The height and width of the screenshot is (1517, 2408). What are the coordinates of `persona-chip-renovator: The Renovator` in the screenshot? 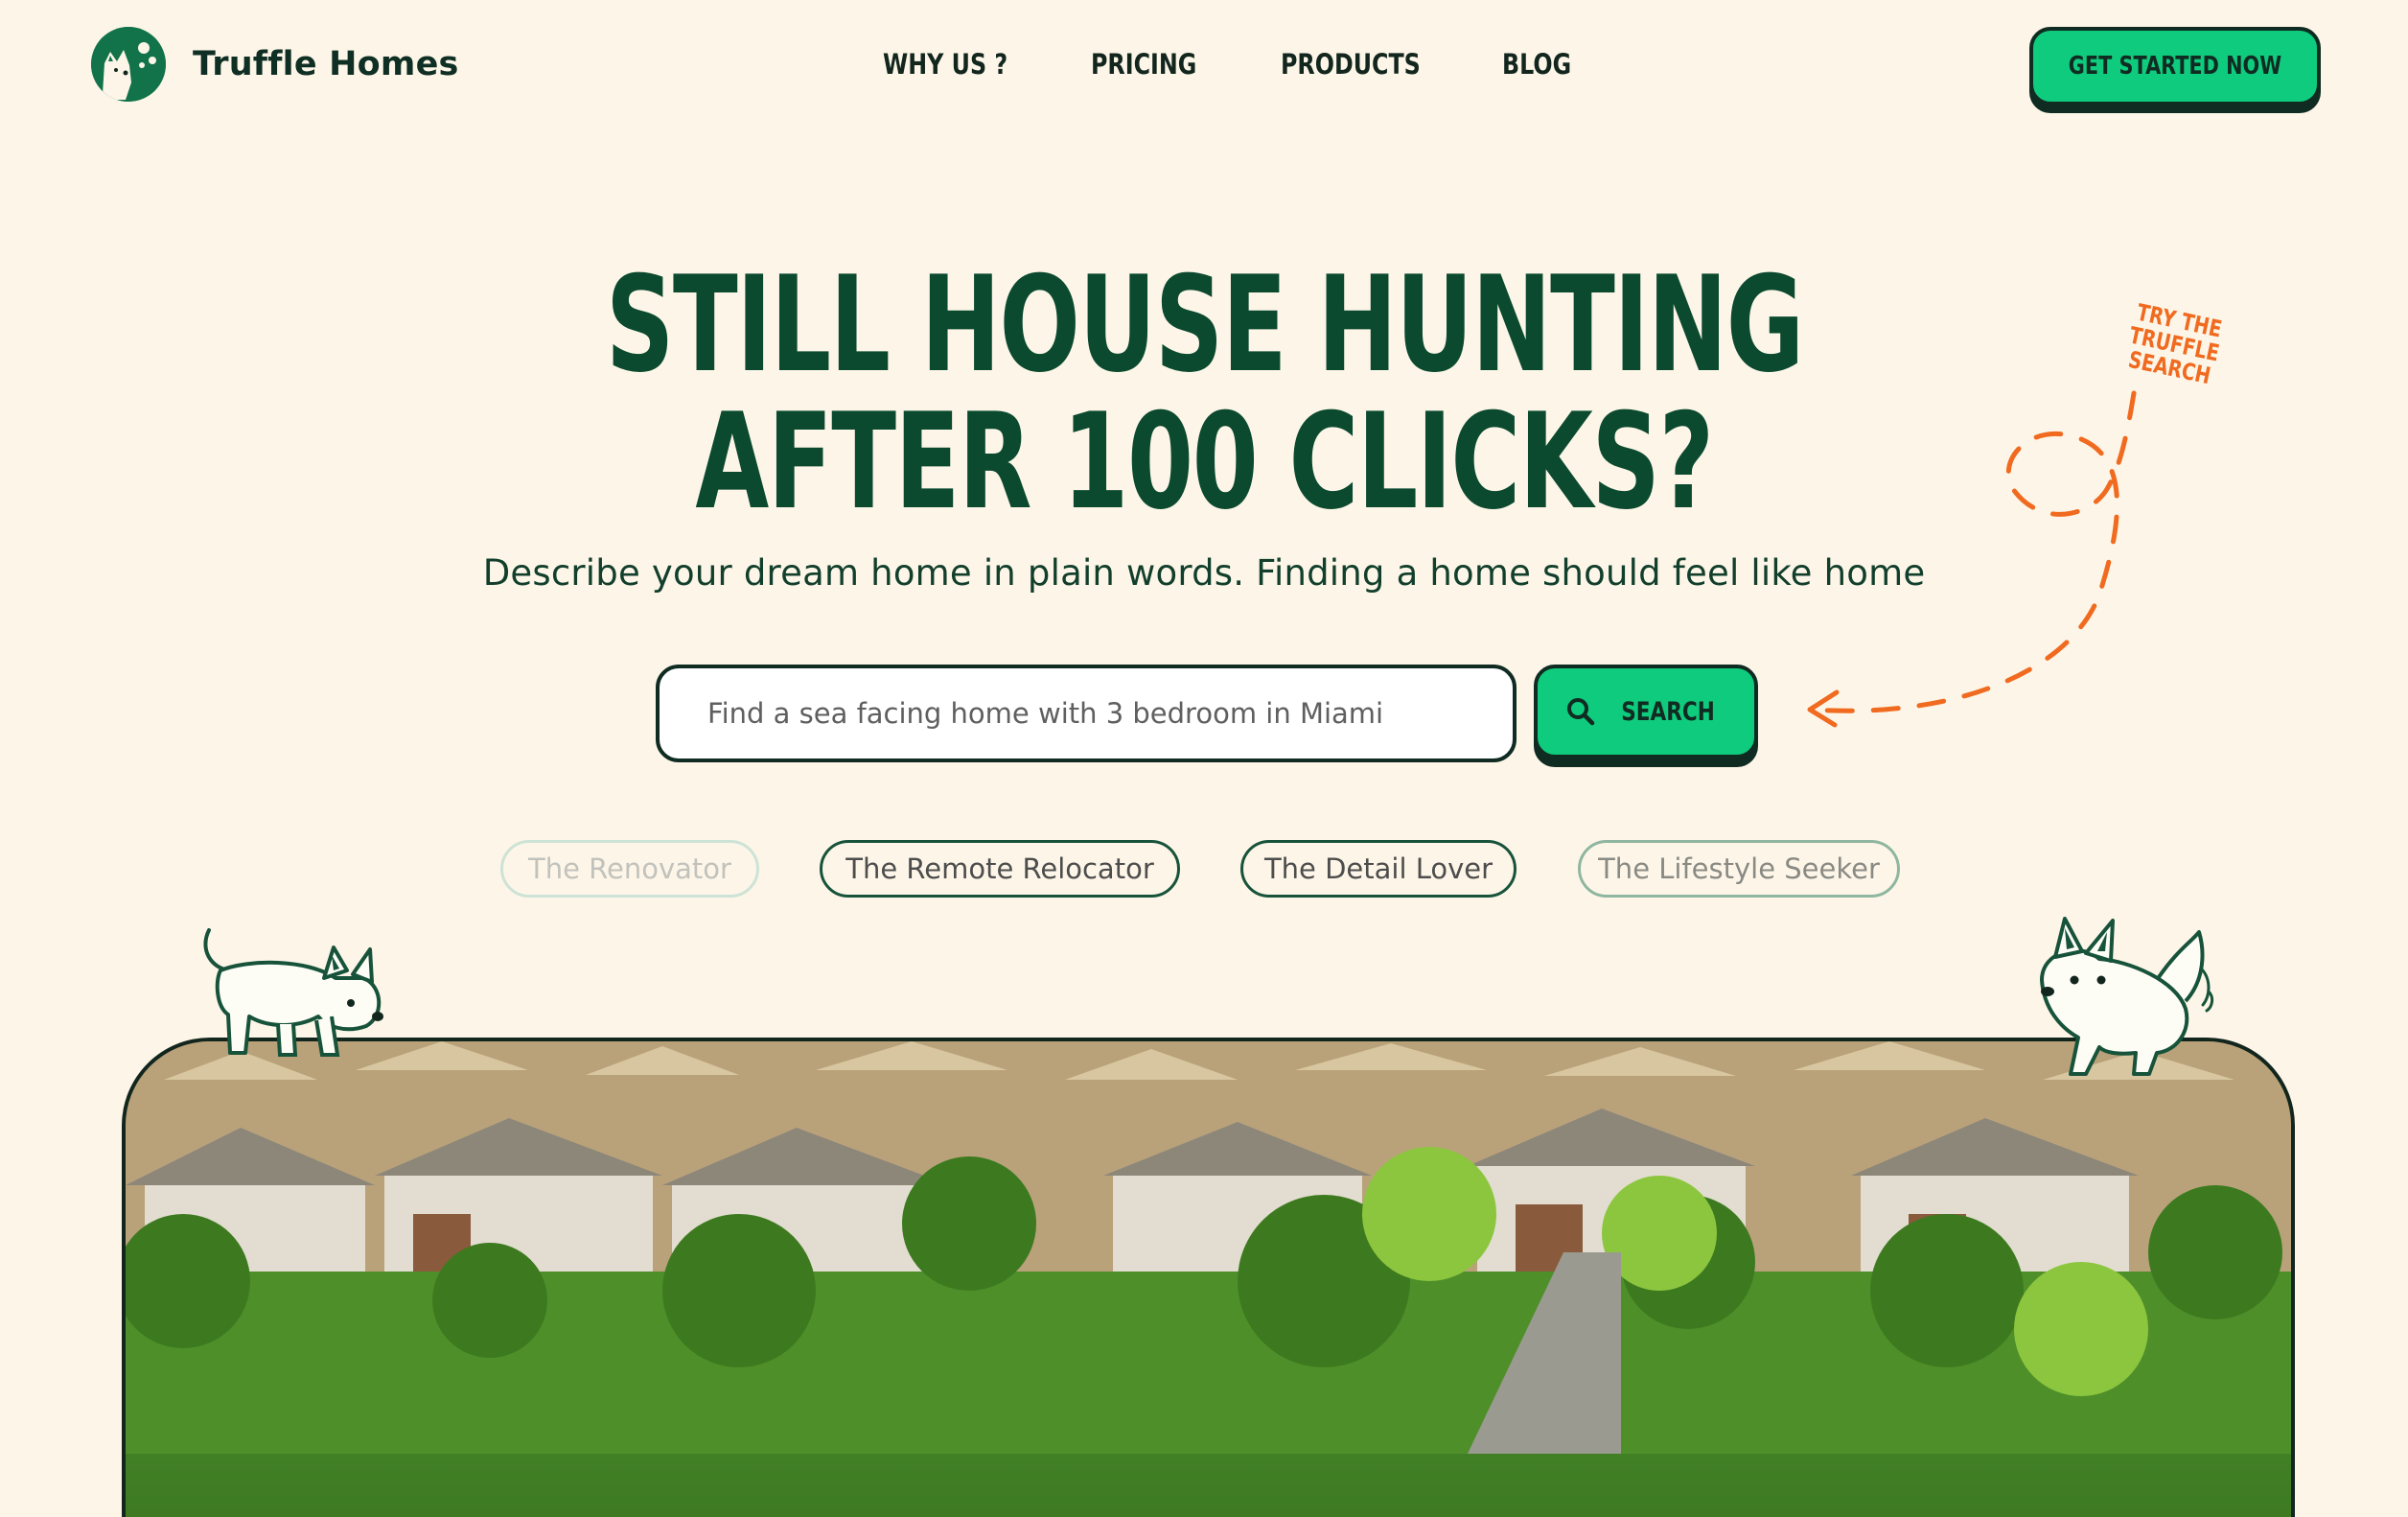 It's located at (629, 869).